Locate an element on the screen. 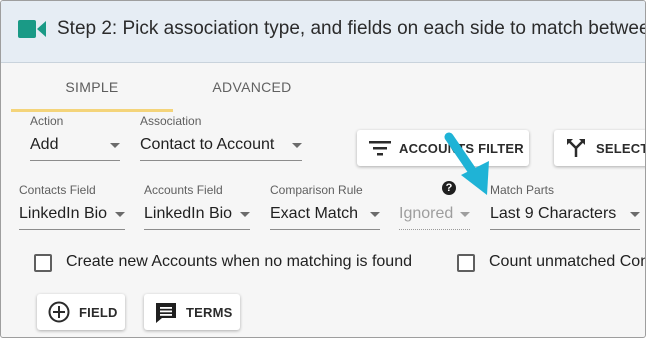  add-circle-icon is located at coordinates (59, 313).